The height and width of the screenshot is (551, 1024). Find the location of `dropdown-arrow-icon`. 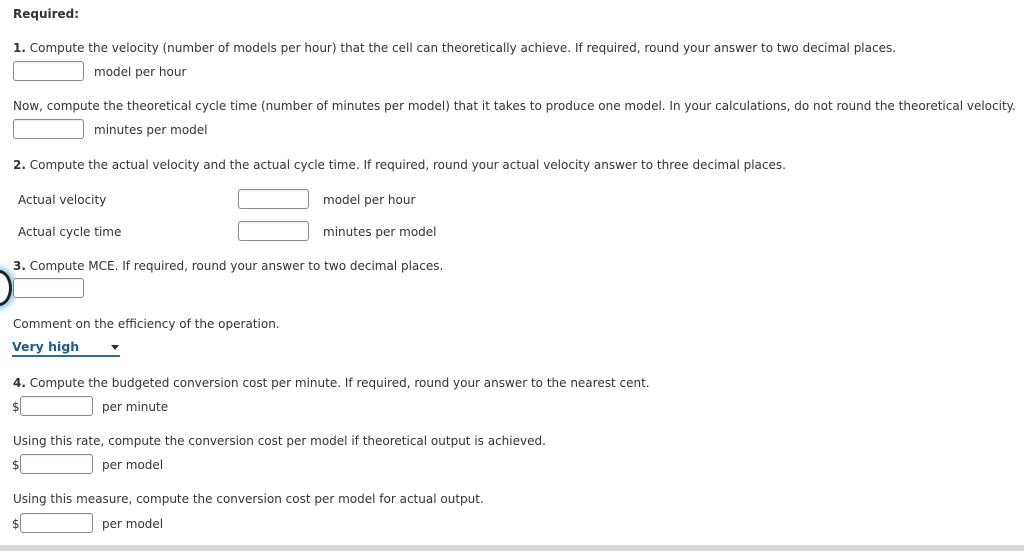

dropdown-arrow-icon is located at coordinates (115, 347).